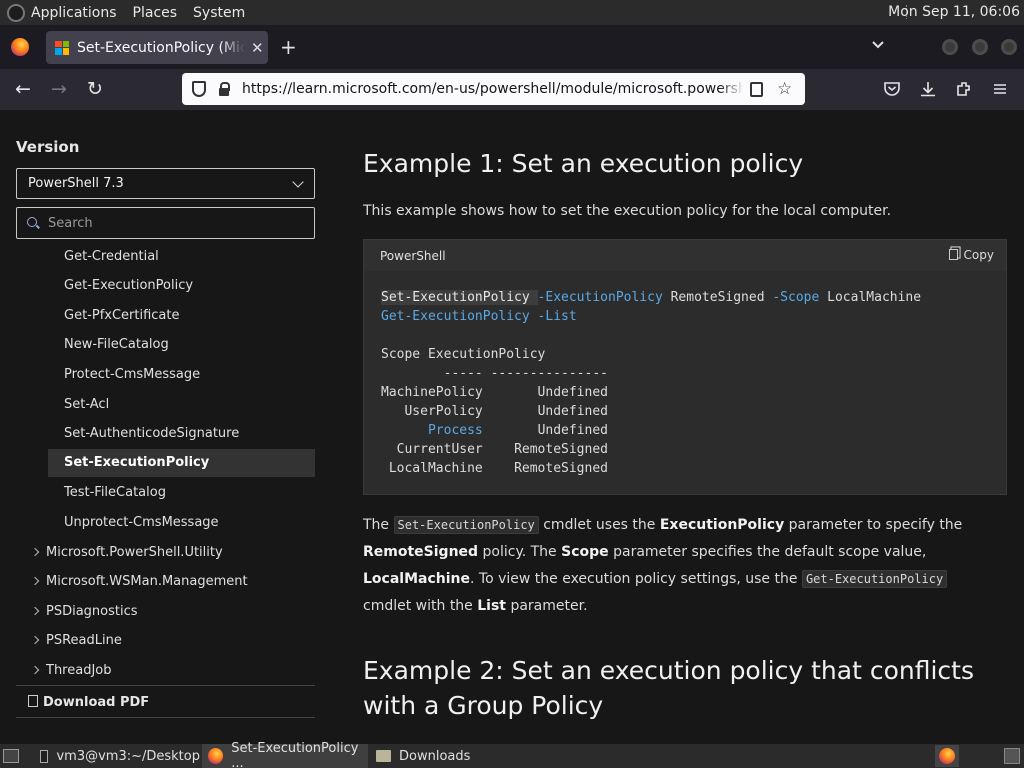  Describe the element at coordinates (717, 297) in the screenshot. I see `code-value: RemoteSigned` at that location.